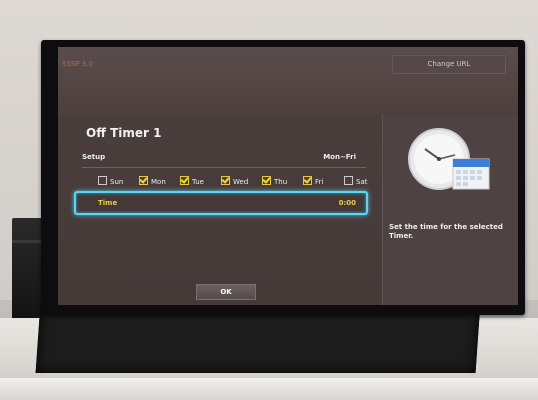  What do you see at coordinates (362, 182) in the screenshot?
I see `day-label: Sat` at bounding box center [362, 182].